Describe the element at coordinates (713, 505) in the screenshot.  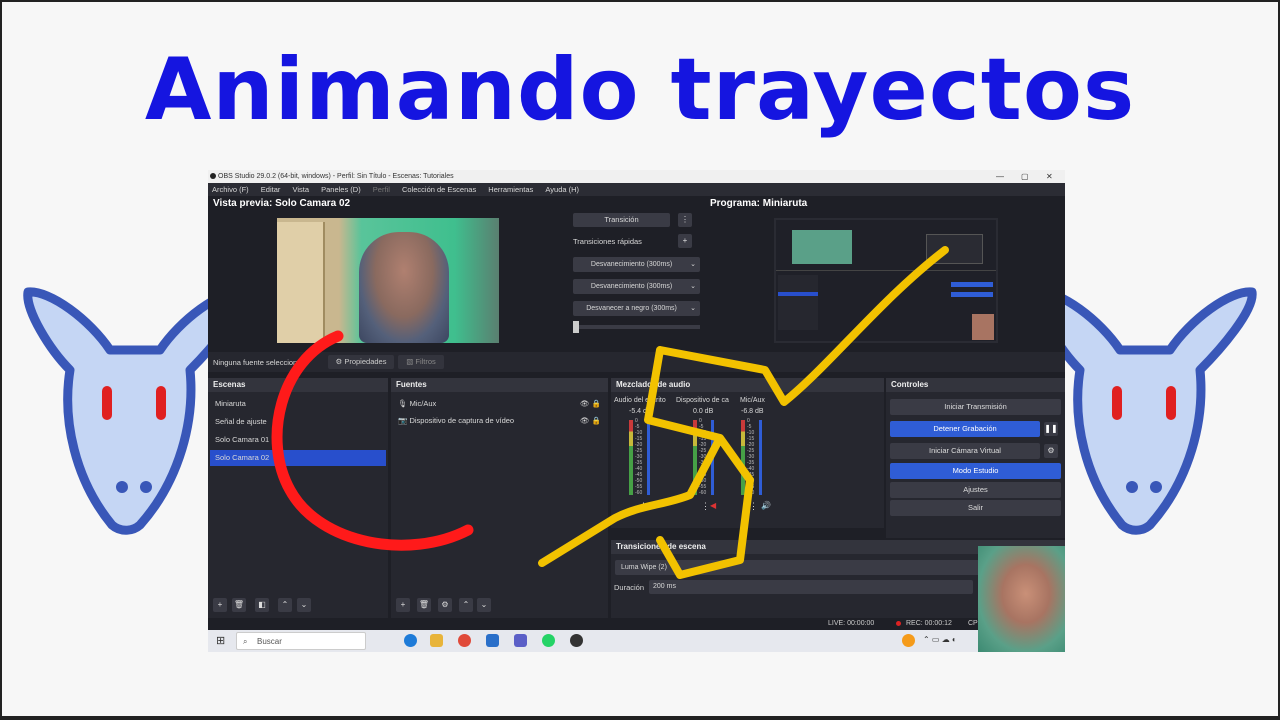
I see `muted-speaker-icon: ◀` at that location.